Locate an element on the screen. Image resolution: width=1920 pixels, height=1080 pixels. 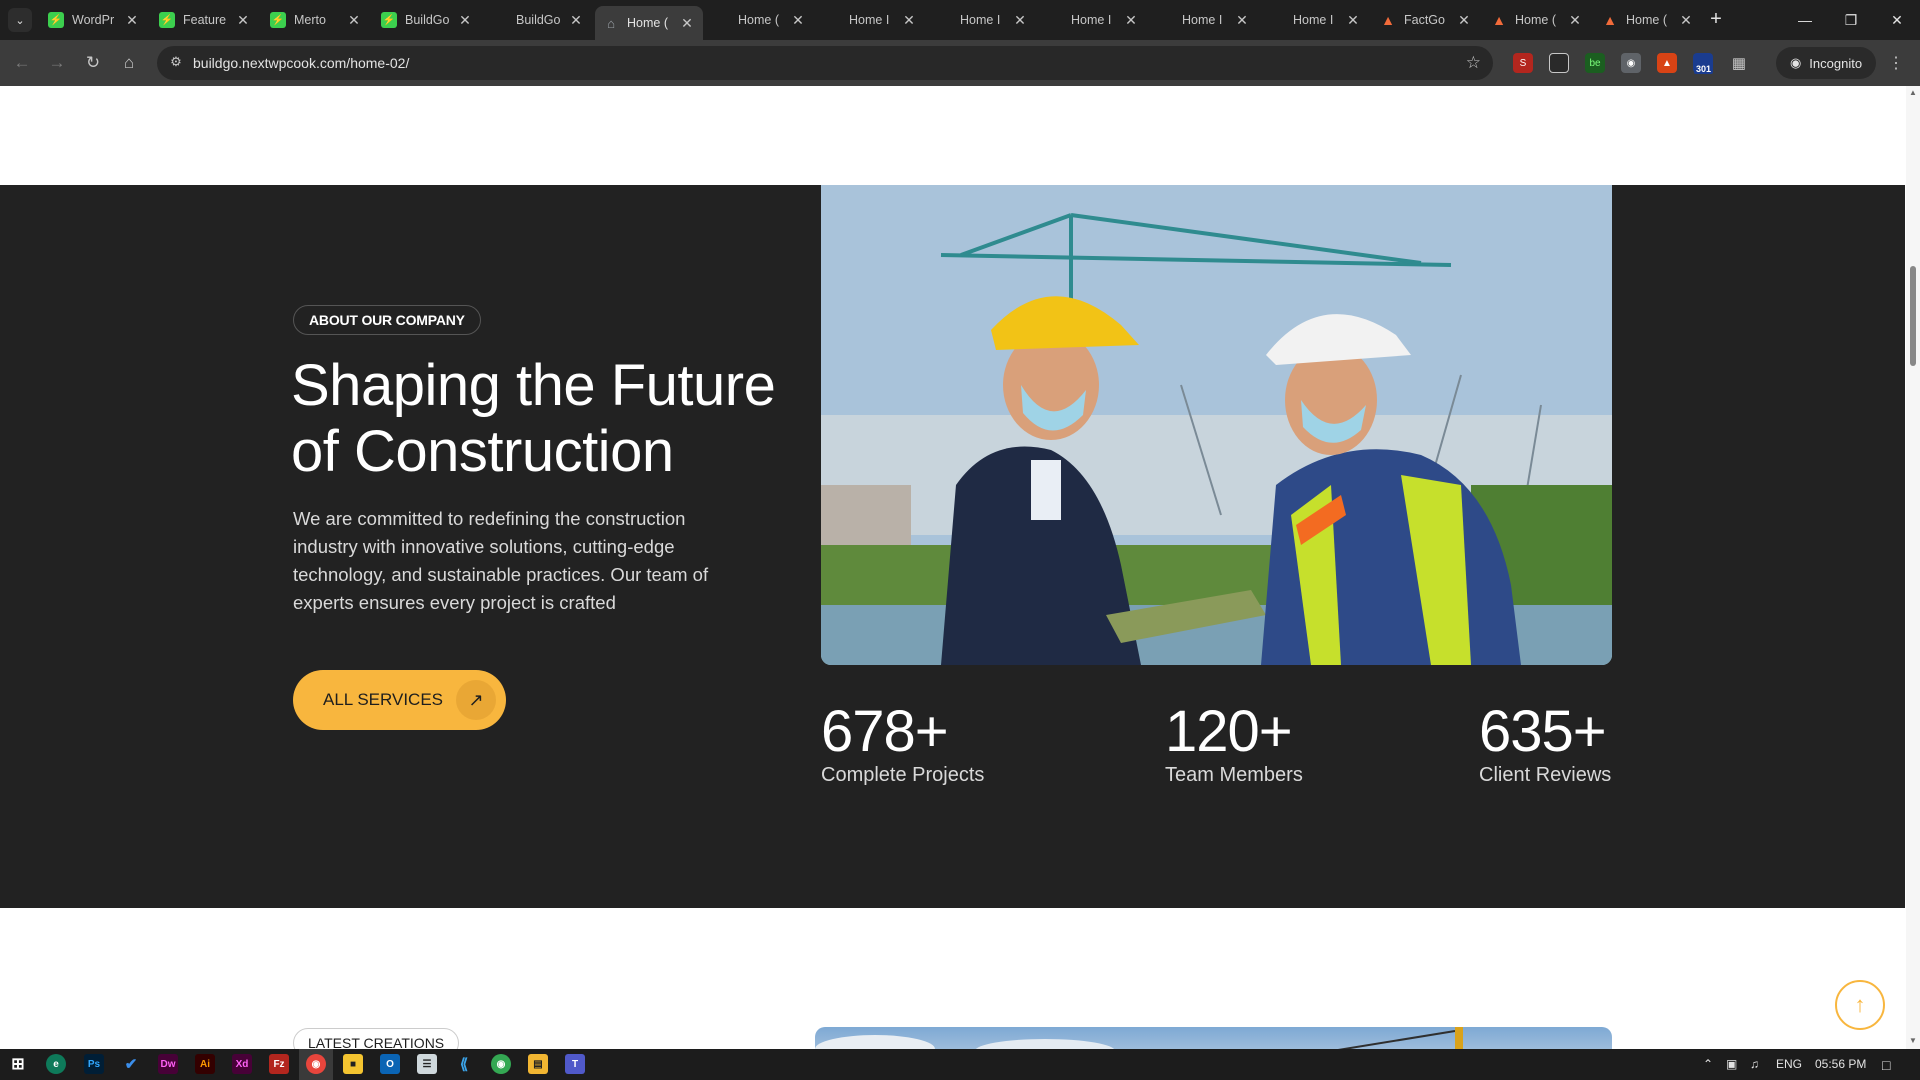
page-scrollbar: ▲ ▼ is located at coordinates (1913, 567).